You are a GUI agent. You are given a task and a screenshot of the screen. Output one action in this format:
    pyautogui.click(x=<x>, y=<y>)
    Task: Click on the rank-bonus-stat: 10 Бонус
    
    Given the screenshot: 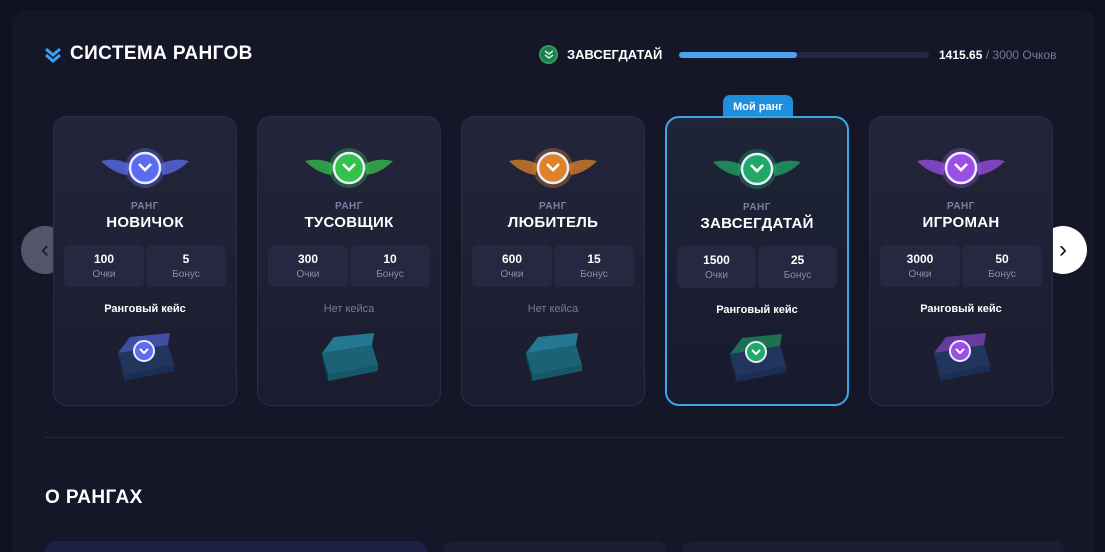 What is the action you would take?
    pyautogui.click(x=390, y=266)
    